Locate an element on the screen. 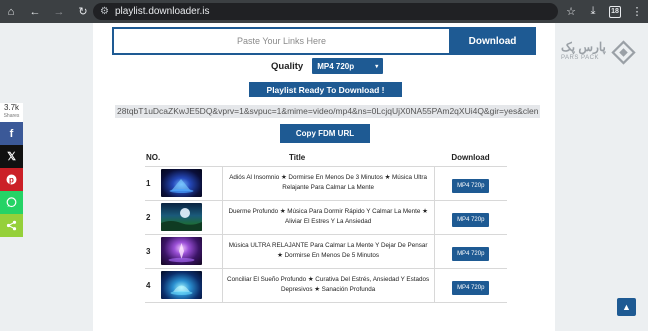 This screenshot has height=331, width=648. pinterest-share-button: p is located at coordinates (11, 179).